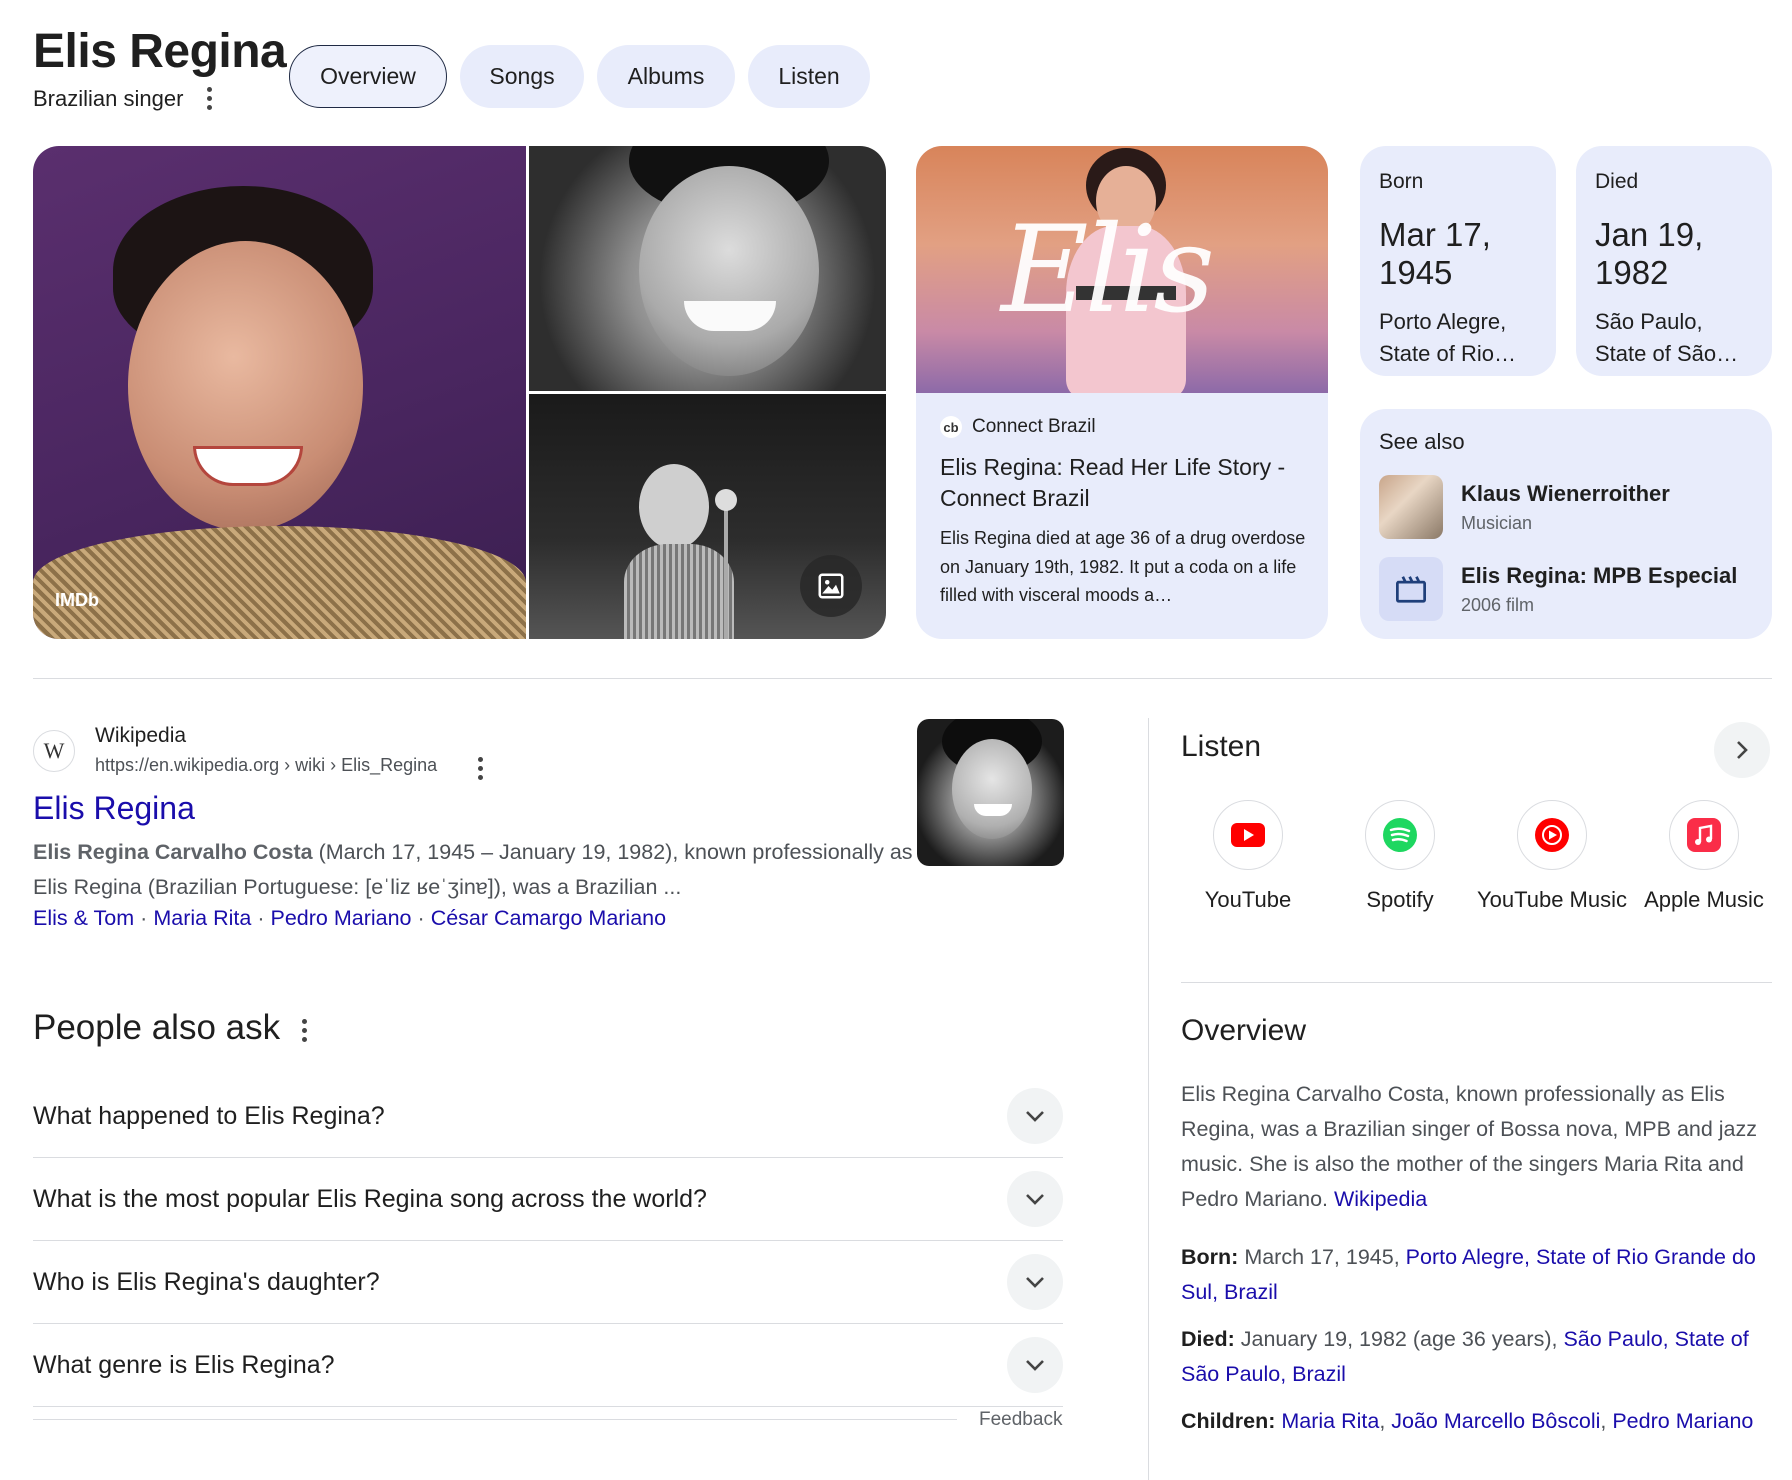 The width and height of the screenshot is (1792, 1480). I want to click on main-photo, so click(279, 392).